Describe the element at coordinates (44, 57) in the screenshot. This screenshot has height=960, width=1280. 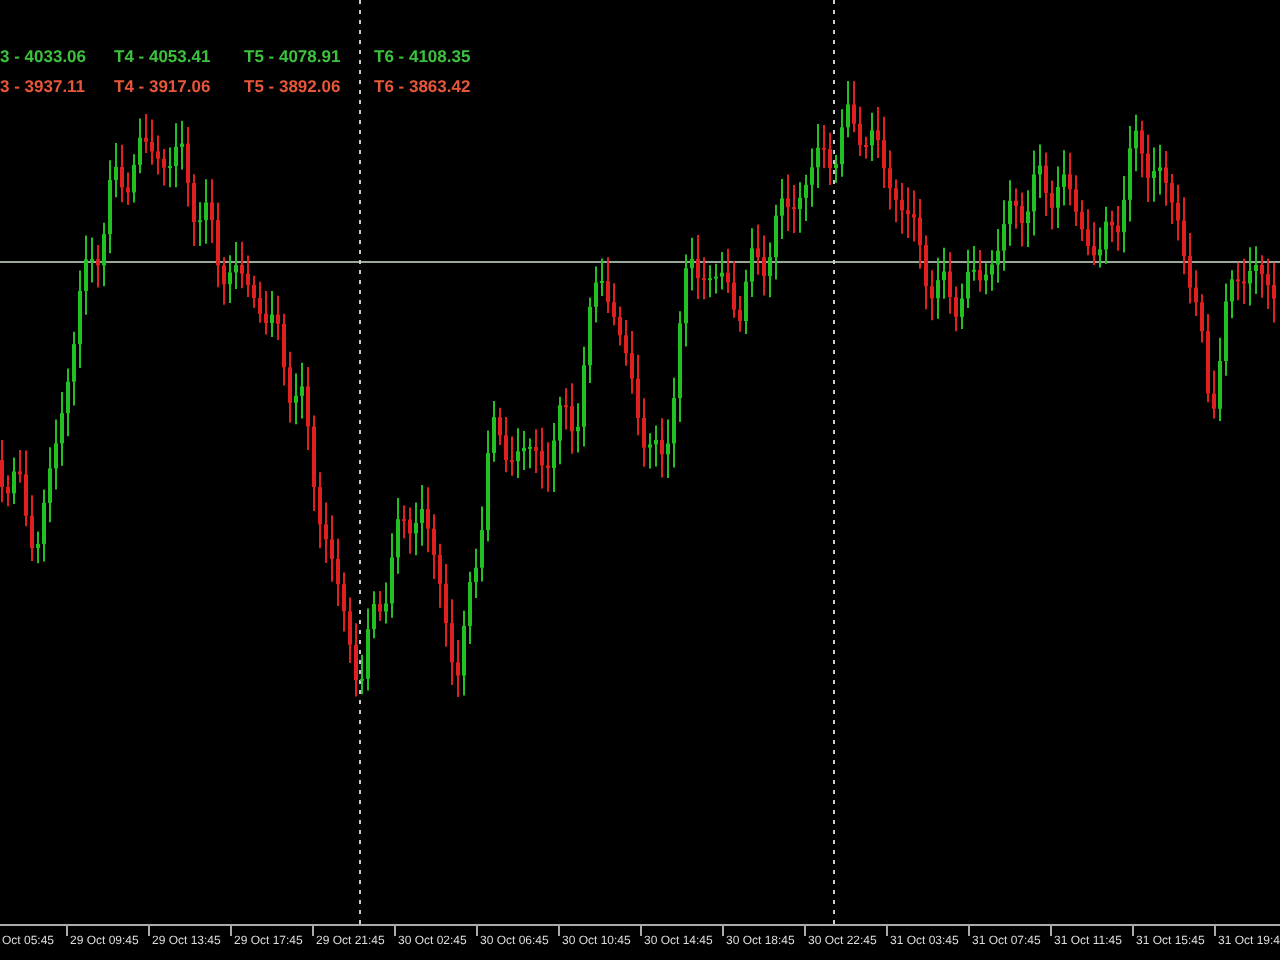
I see `target-level-label: 3 - 4033.06` at that location.